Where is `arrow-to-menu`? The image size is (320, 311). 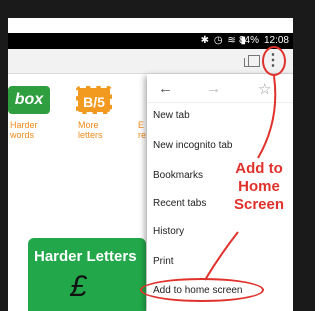 arrow-to-menu is located at coordinates (267, 117).